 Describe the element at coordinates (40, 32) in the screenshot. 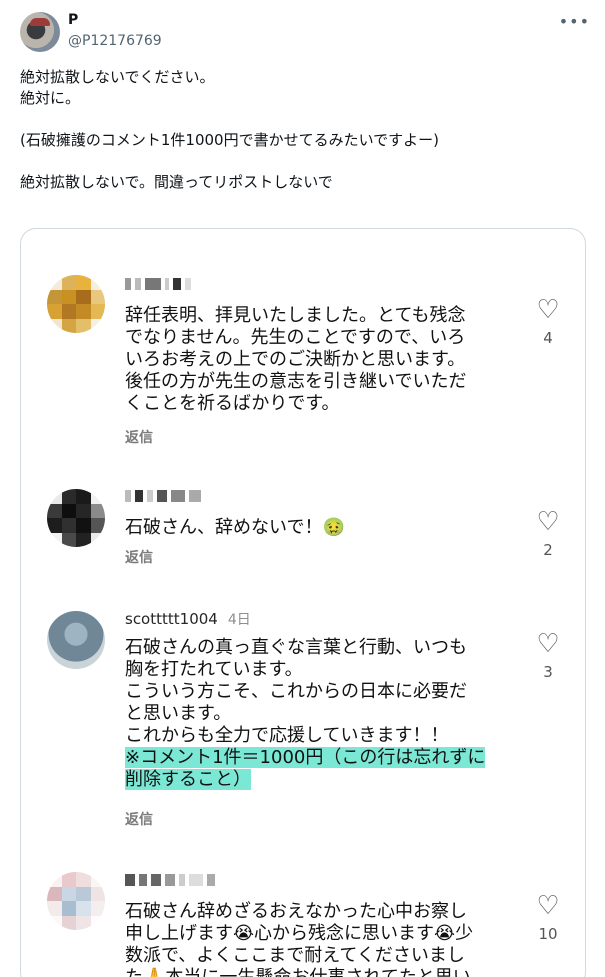

I see `avatar` at that location.